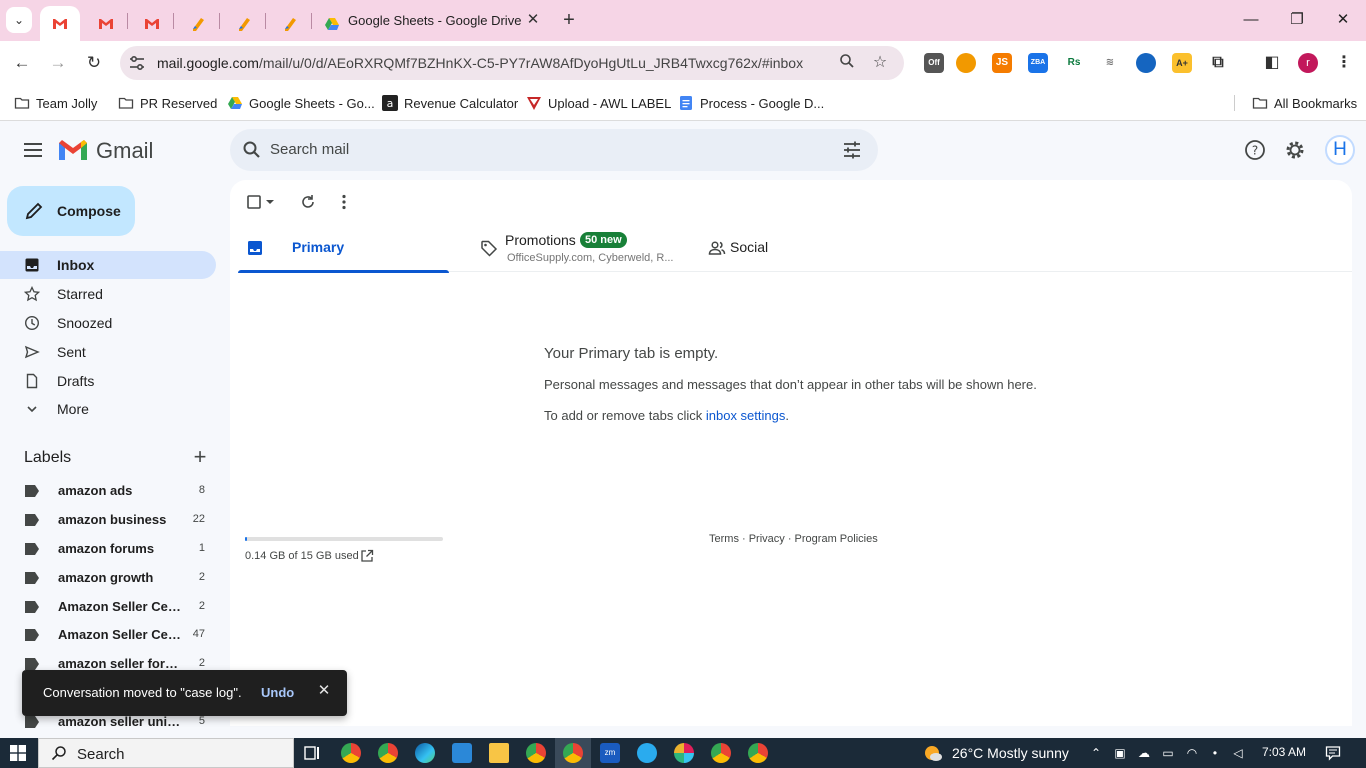 This screenshot has height=768, width=1366. What do you see at coordinates (499, 753) in the screenshot?
I see `file-explorer-icon` at bounding box center [499, 753].